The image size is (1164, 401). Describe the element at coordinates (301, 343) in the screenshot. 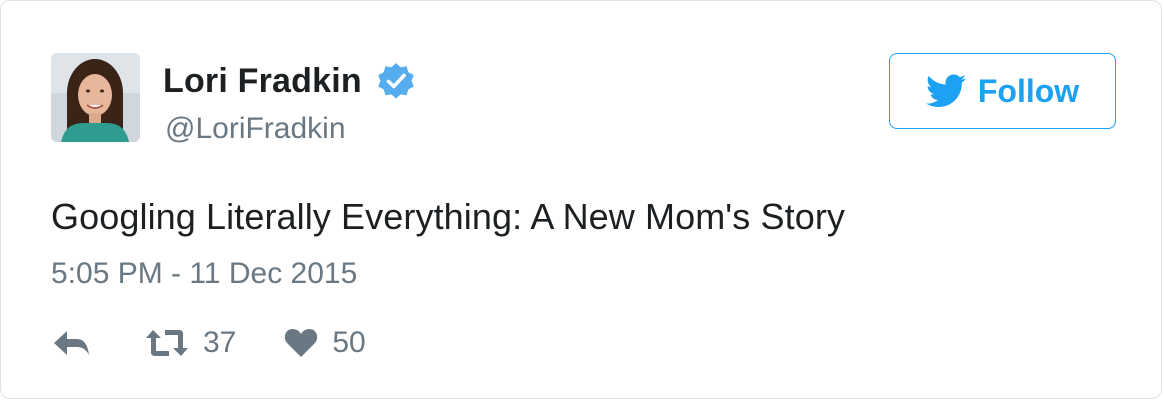

I see `heart-icon` at that location.